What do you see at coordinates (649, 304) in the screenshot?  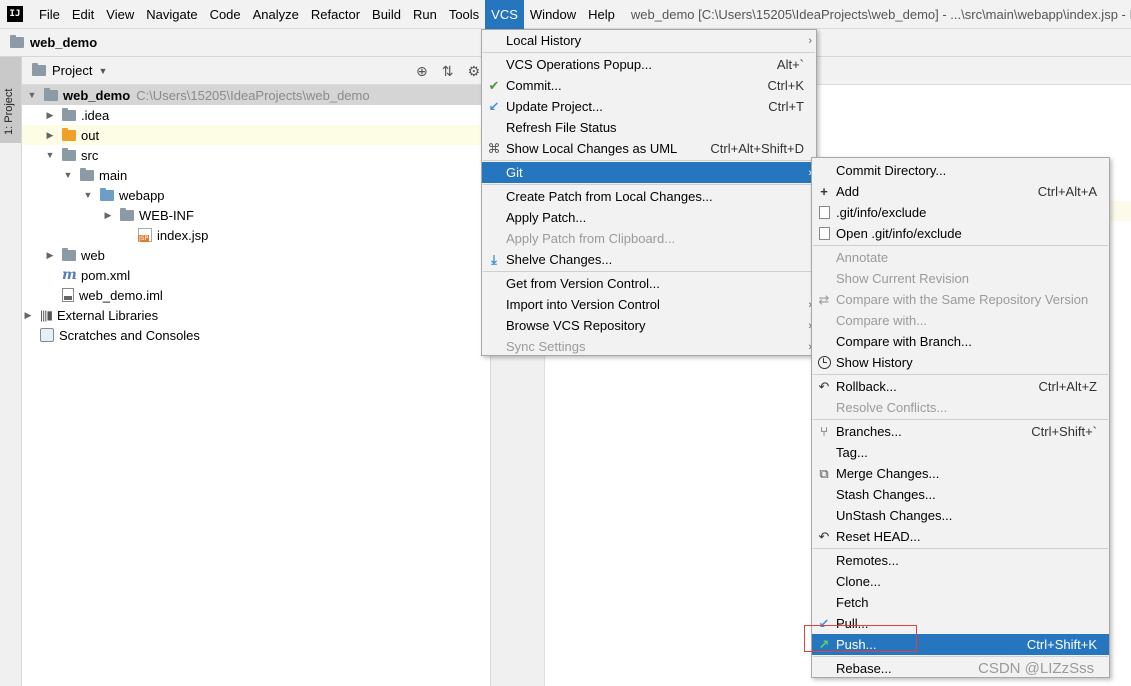 I see `menu-item-import-into-vc: Import into Version Control ›` at bounding box center [649, 304].